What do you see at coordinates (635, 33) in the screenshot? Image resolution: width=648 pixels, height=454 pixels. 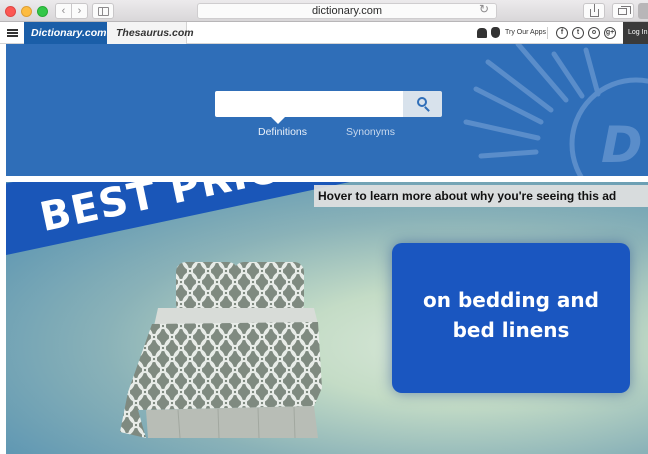 I see `login-button: Log In` at bounding box center [635, 33].